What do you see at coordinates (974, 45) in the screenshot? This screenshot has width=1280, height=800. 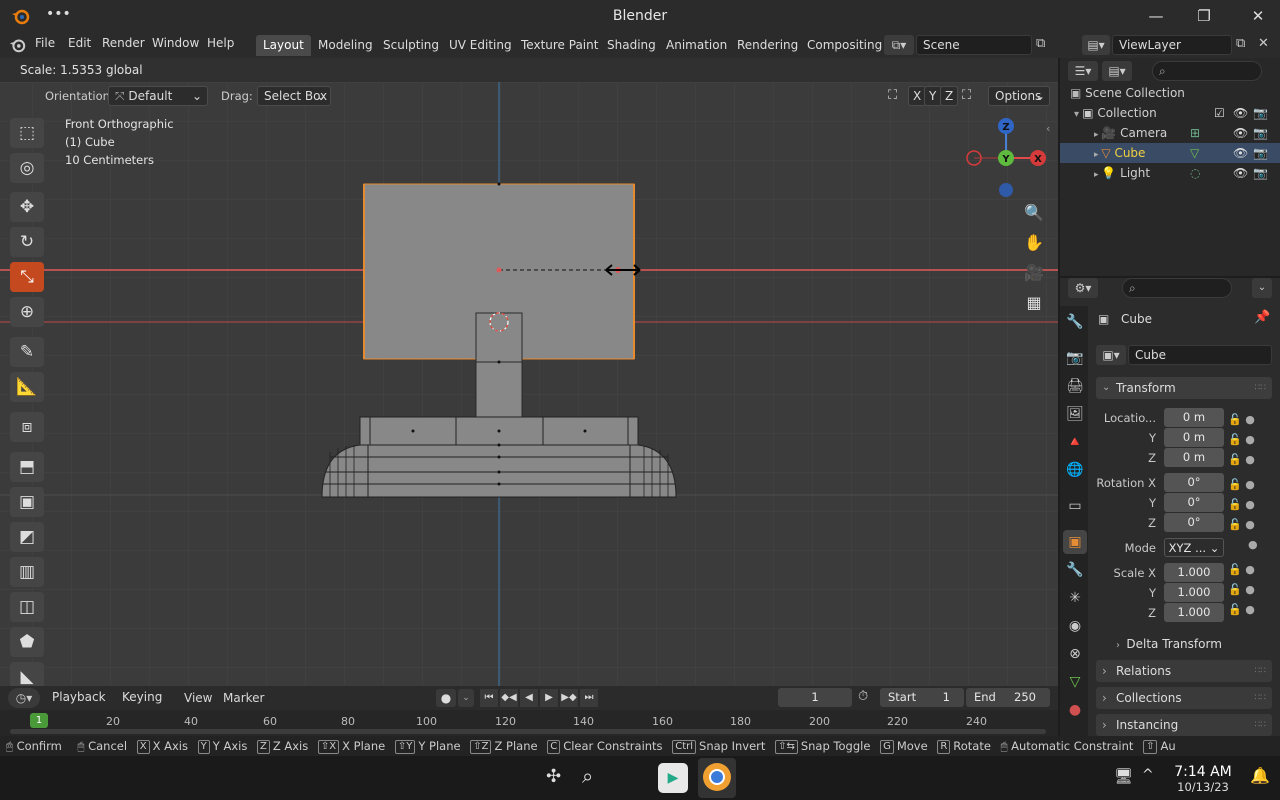 I see `scene-field: Scene` at bounding box center [974, 45].